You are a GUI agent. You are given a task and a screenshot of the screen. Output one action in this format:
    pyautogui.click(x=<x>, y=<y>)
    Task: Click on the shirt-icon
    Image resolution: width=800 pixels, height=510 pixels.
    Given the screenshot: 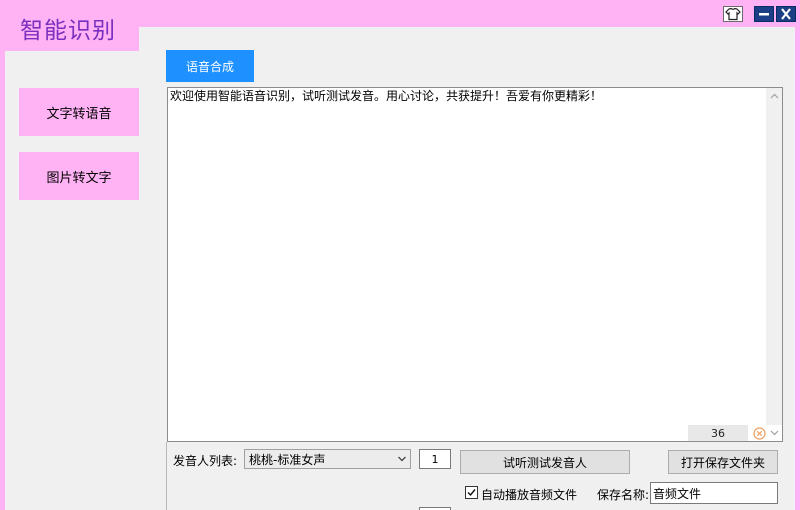 What is the action you would take?
    pyautogui.click(x=733, y=14)
    